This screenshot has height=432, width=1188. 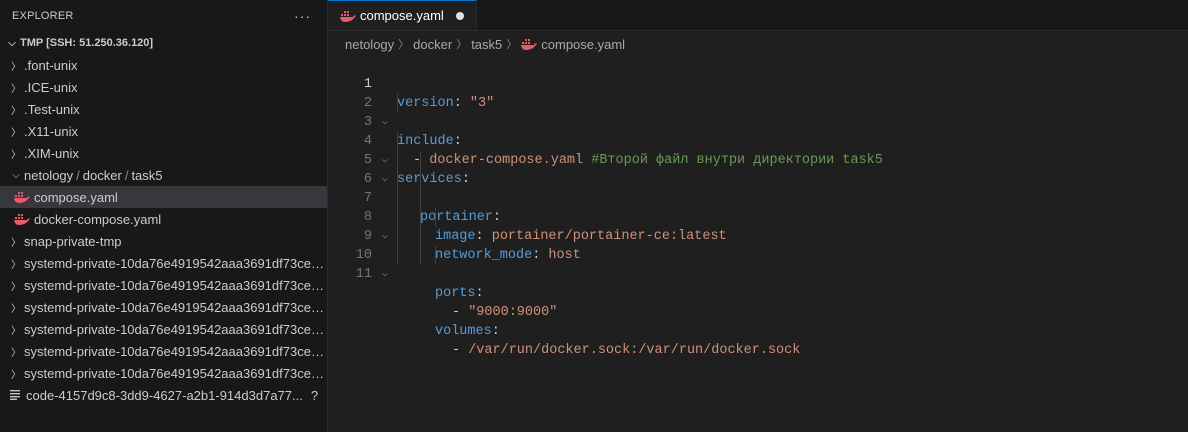 I want to click on code-text: volumes:, so click(x=467, y=331).